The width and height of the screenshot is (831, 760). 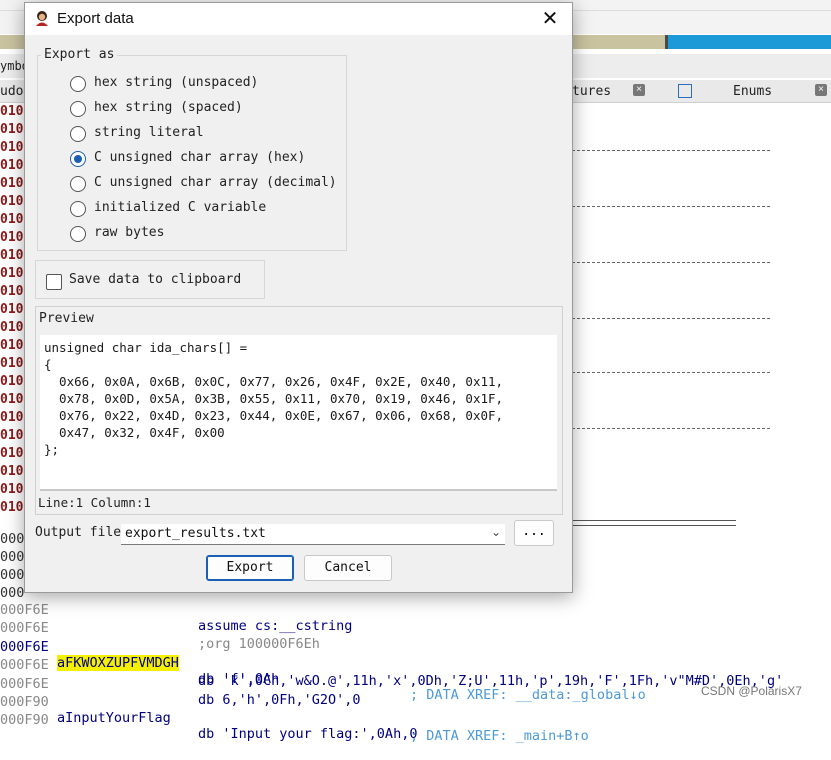 I want to click on radio-label: hex string (unspaced), so click(x=176, y=82).